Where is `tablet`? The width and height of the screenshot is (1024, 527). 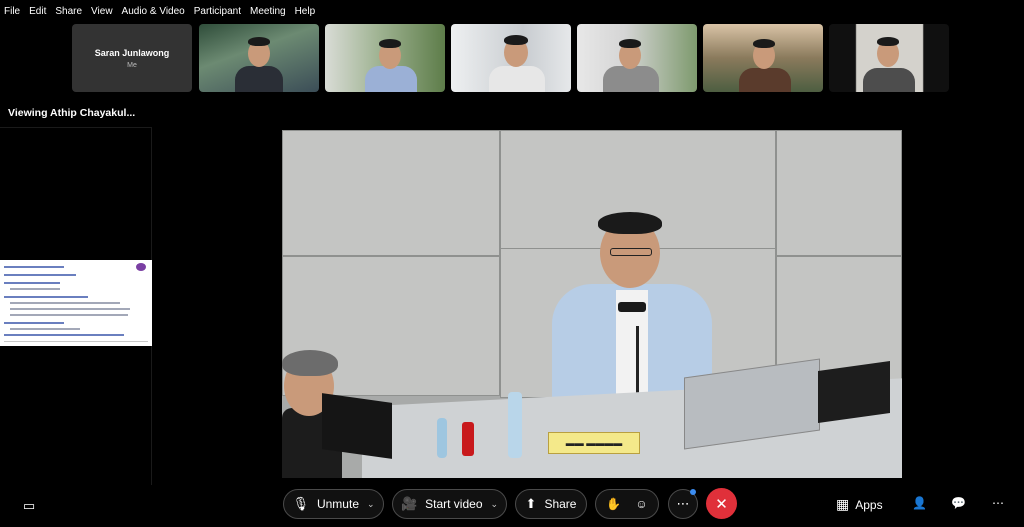
tablet is located at coordinates (854, 392).